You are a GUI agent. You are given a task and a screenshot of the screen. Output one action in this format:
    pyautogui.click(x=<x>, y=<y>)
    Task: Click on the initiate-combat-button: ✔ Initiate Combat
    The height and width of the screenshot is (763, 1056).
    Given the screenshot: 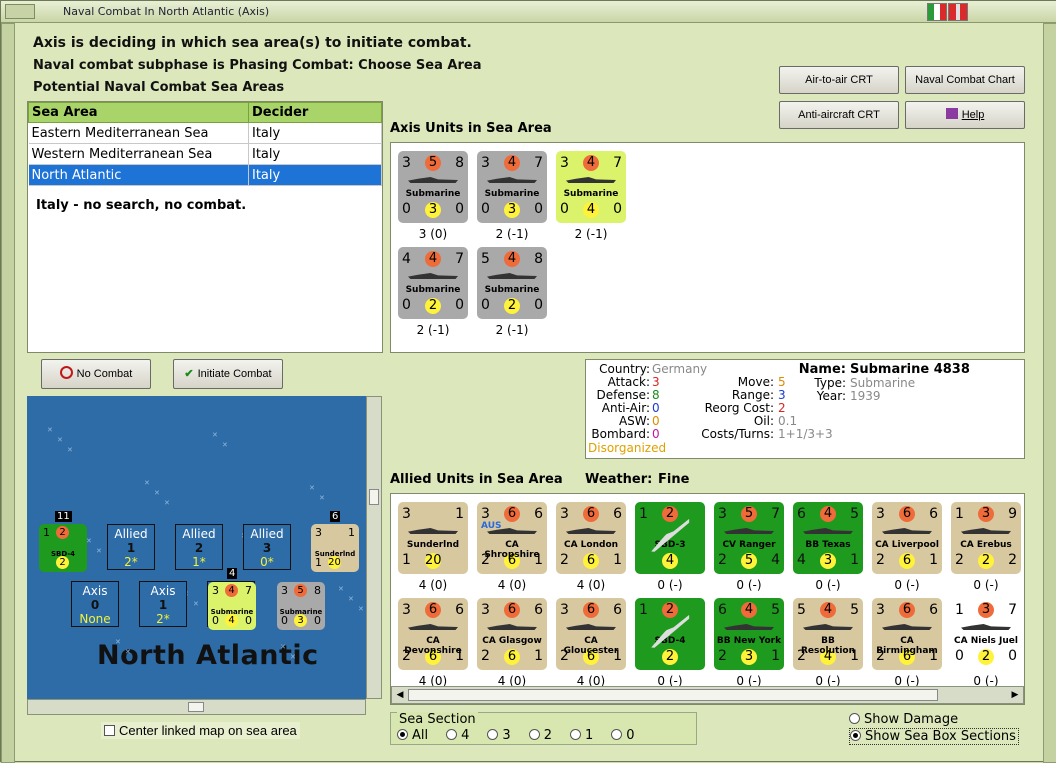 What is the action you would take?
    pyautogui.click(x=228, y=374)
    